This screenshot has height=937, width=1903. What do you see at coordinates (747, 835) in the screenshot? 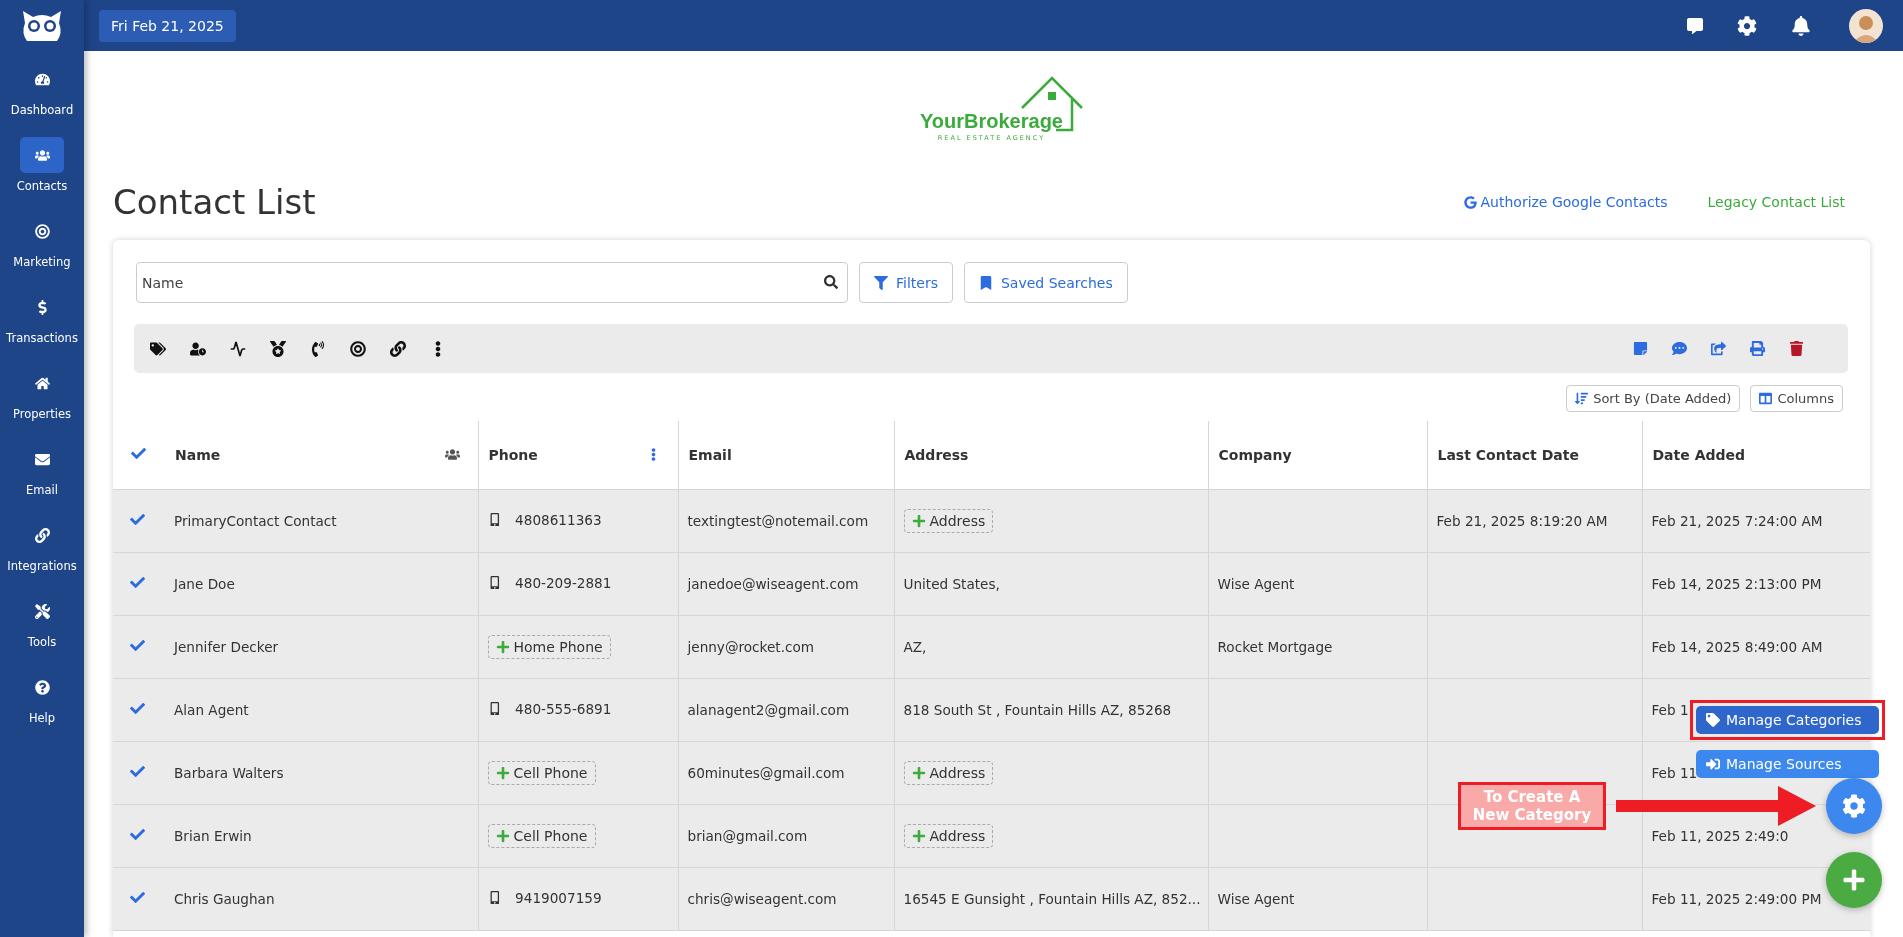
I see `email-text: brian@gmail.com` at bounding box center [747, 835].